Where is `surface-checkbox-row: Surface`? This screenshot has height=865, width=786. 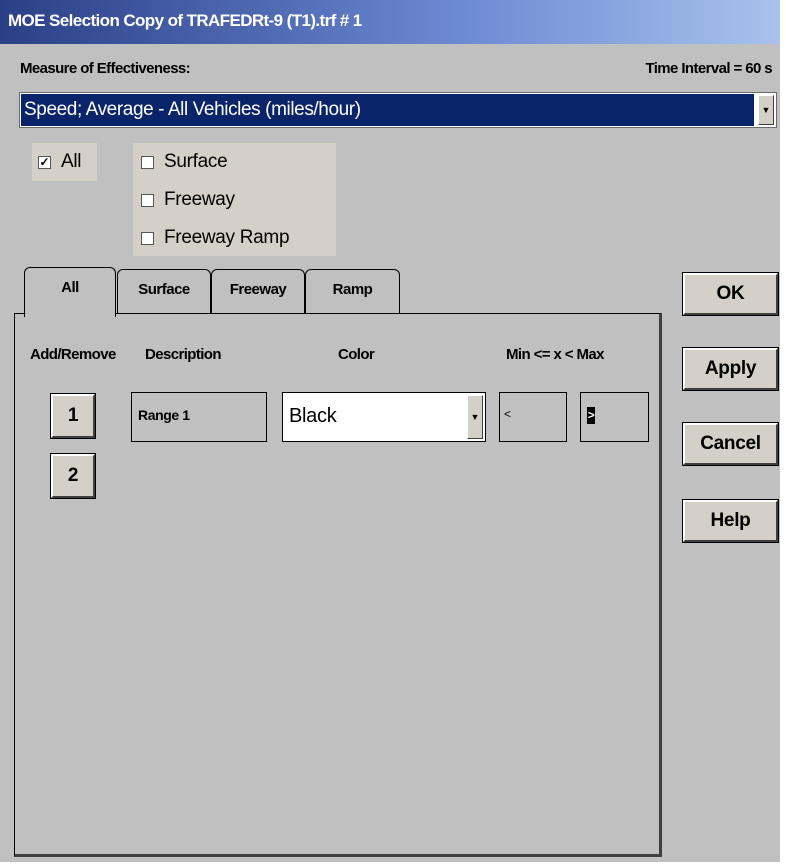
surface-checkbox-row: Surface is located at coordinates (184, 162).